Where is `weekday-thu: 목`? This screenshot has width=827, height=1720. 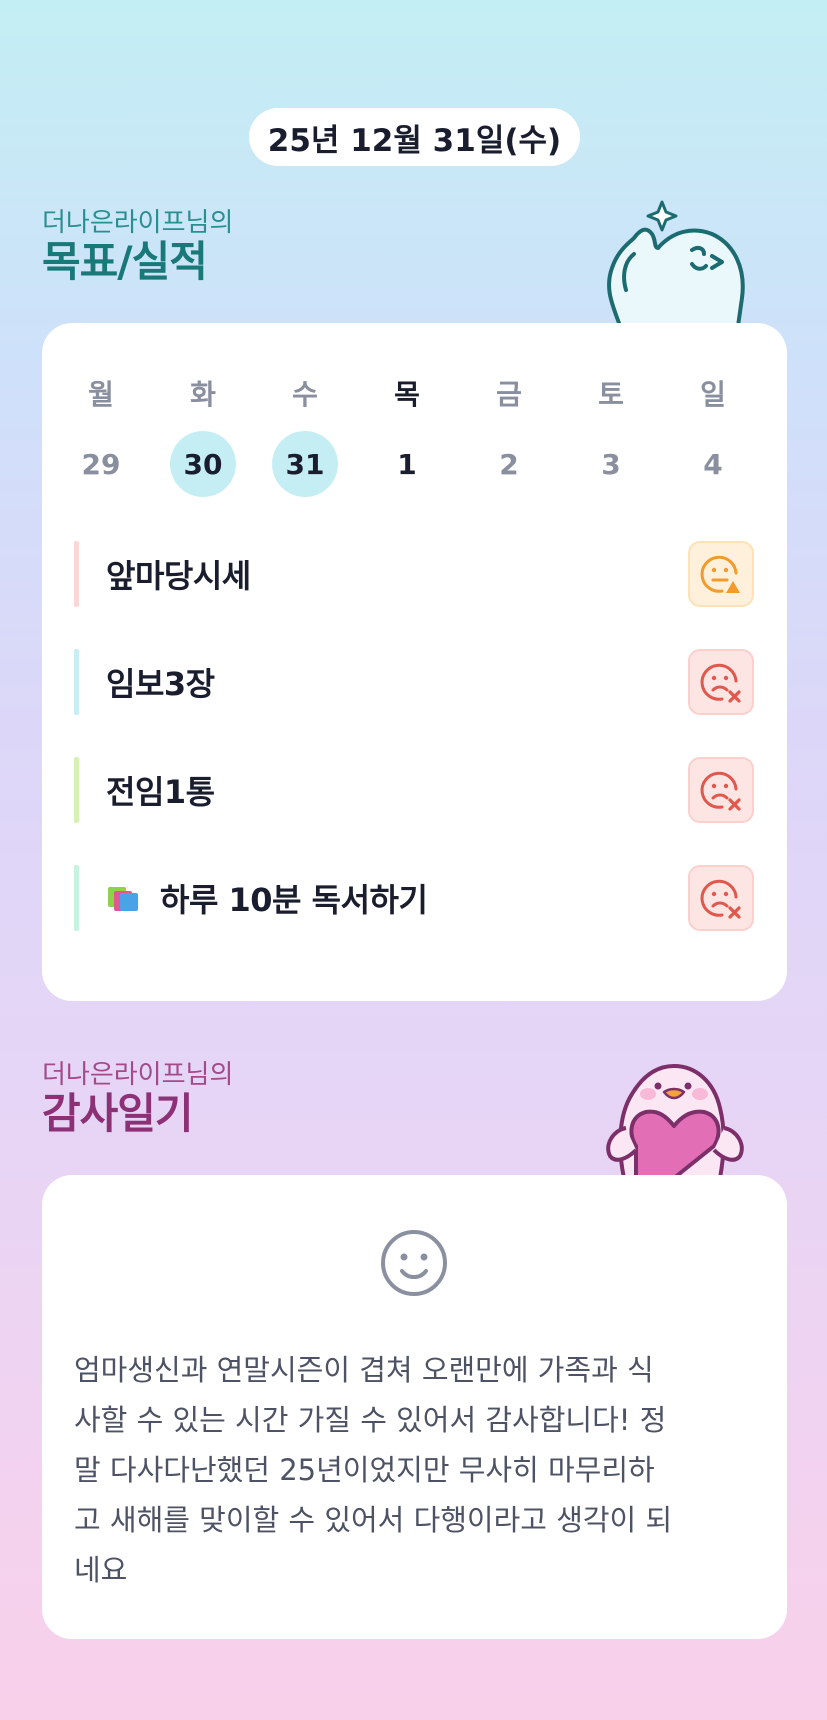
weekday-thu: 목 is located at coordinates (407, 394).